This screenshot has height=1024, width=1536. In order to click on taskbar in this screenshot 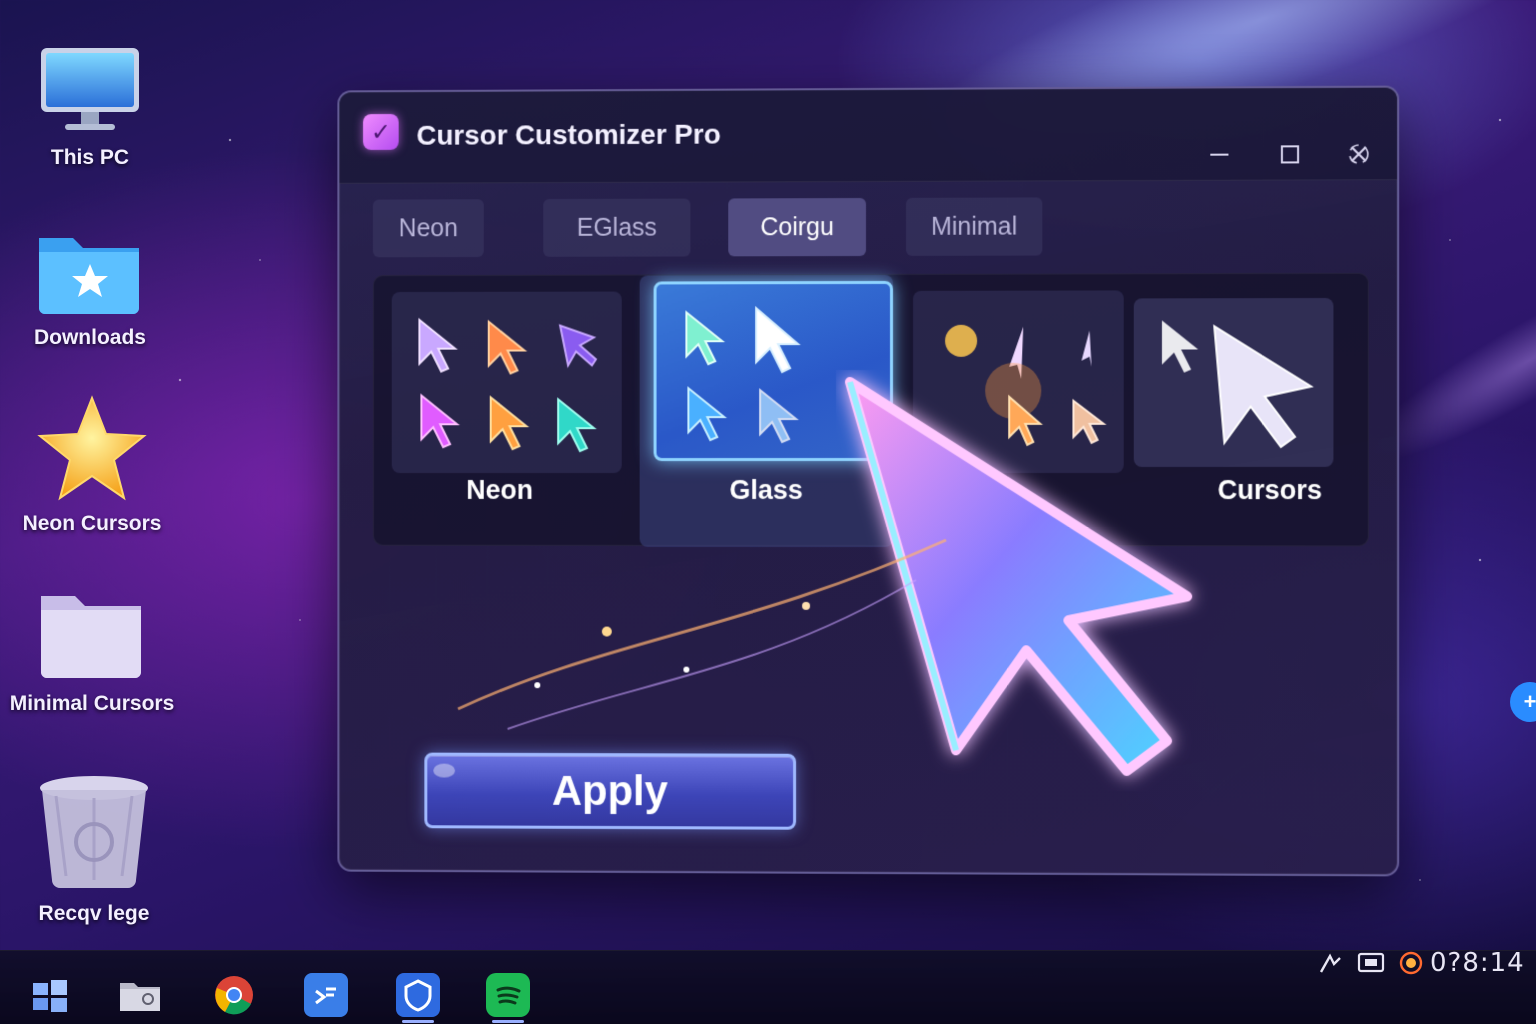, I will do `click(768, 987)`.